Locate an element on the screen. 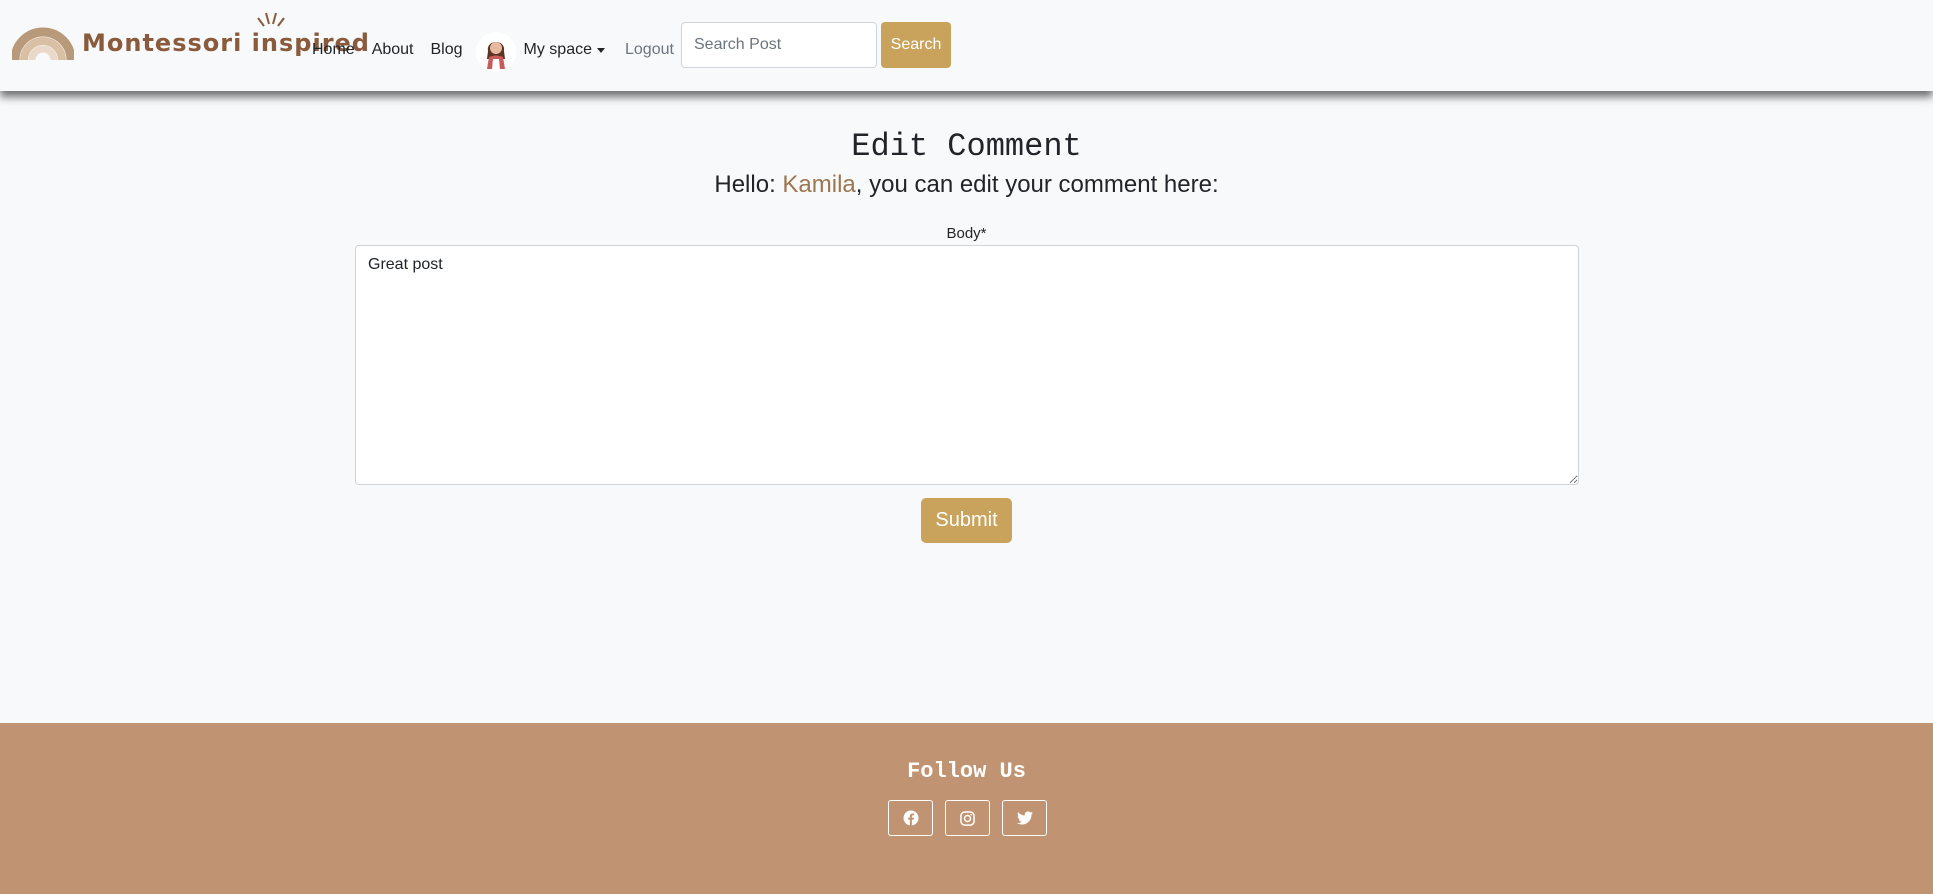 This screenshot has width=1933, height=894. search-button: Search is located at coordinates (916, 45).